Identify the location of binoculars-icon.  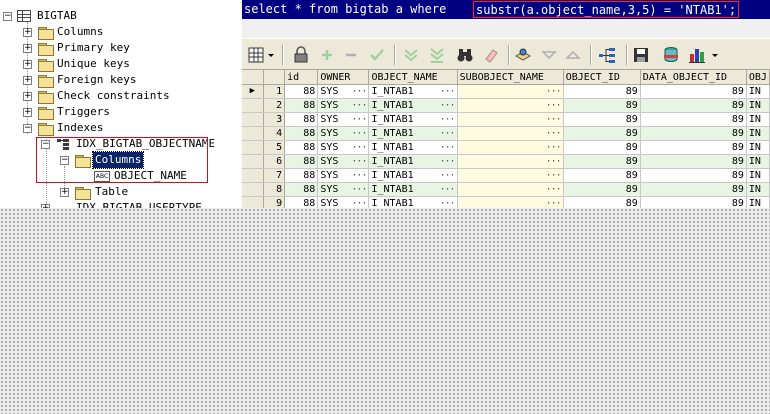
(465, 55).